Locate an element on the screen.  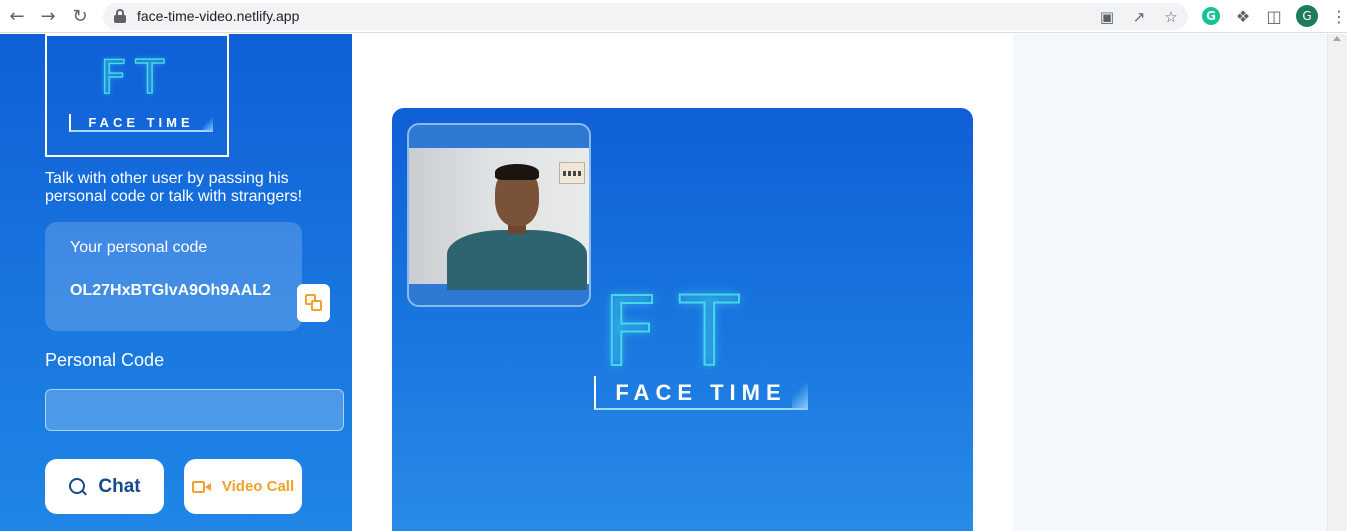
app-logo: FT FACE TIME is located at coordinates (137, 95).